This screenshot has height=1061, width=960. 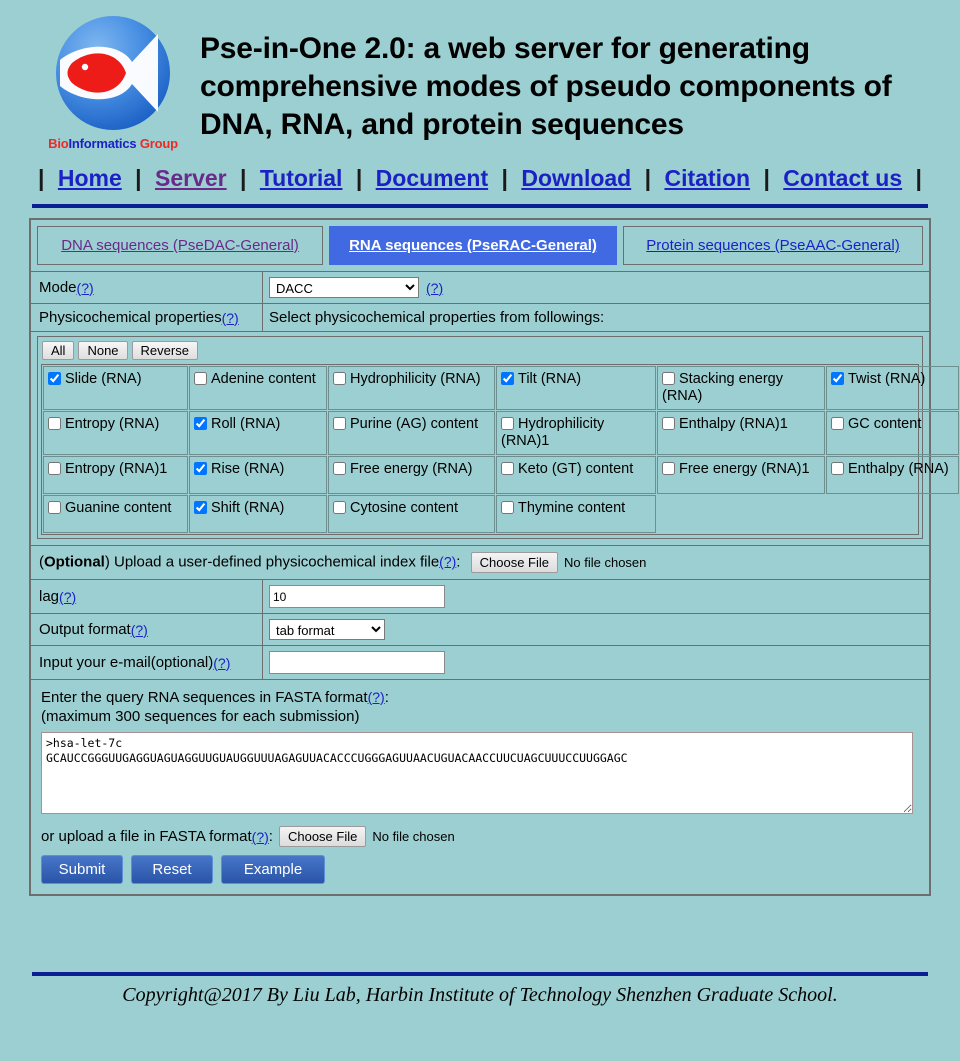 I want to click on physchem-option-enthalpy-rna: Enthalpy (RNA), so click(x=892, y=475).